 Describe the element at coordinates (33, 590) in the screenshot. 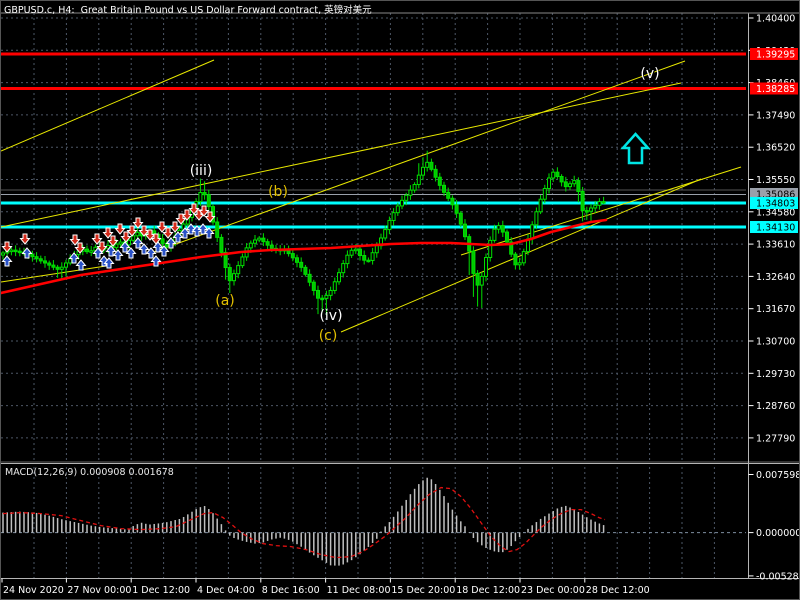

I see `time-axis-label: 24 Nov 2020` at that location.